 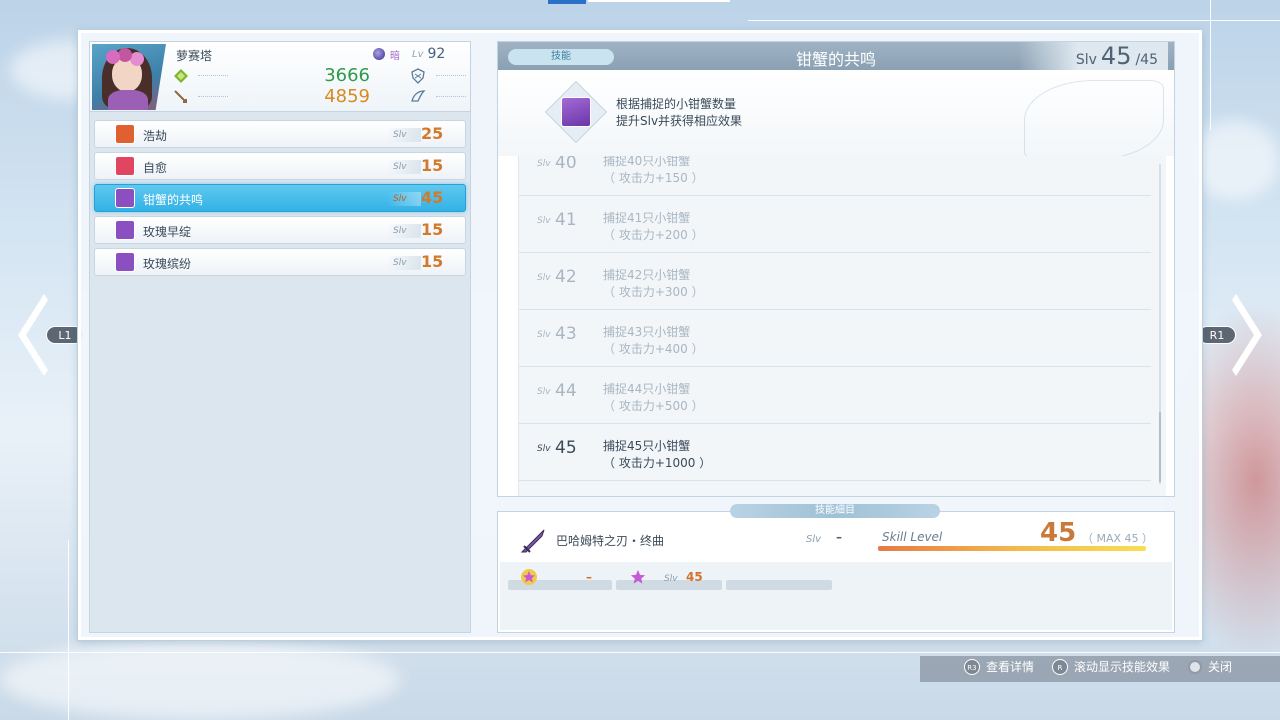 I want to click on skill-level: 45, so click(x=432, y=197).